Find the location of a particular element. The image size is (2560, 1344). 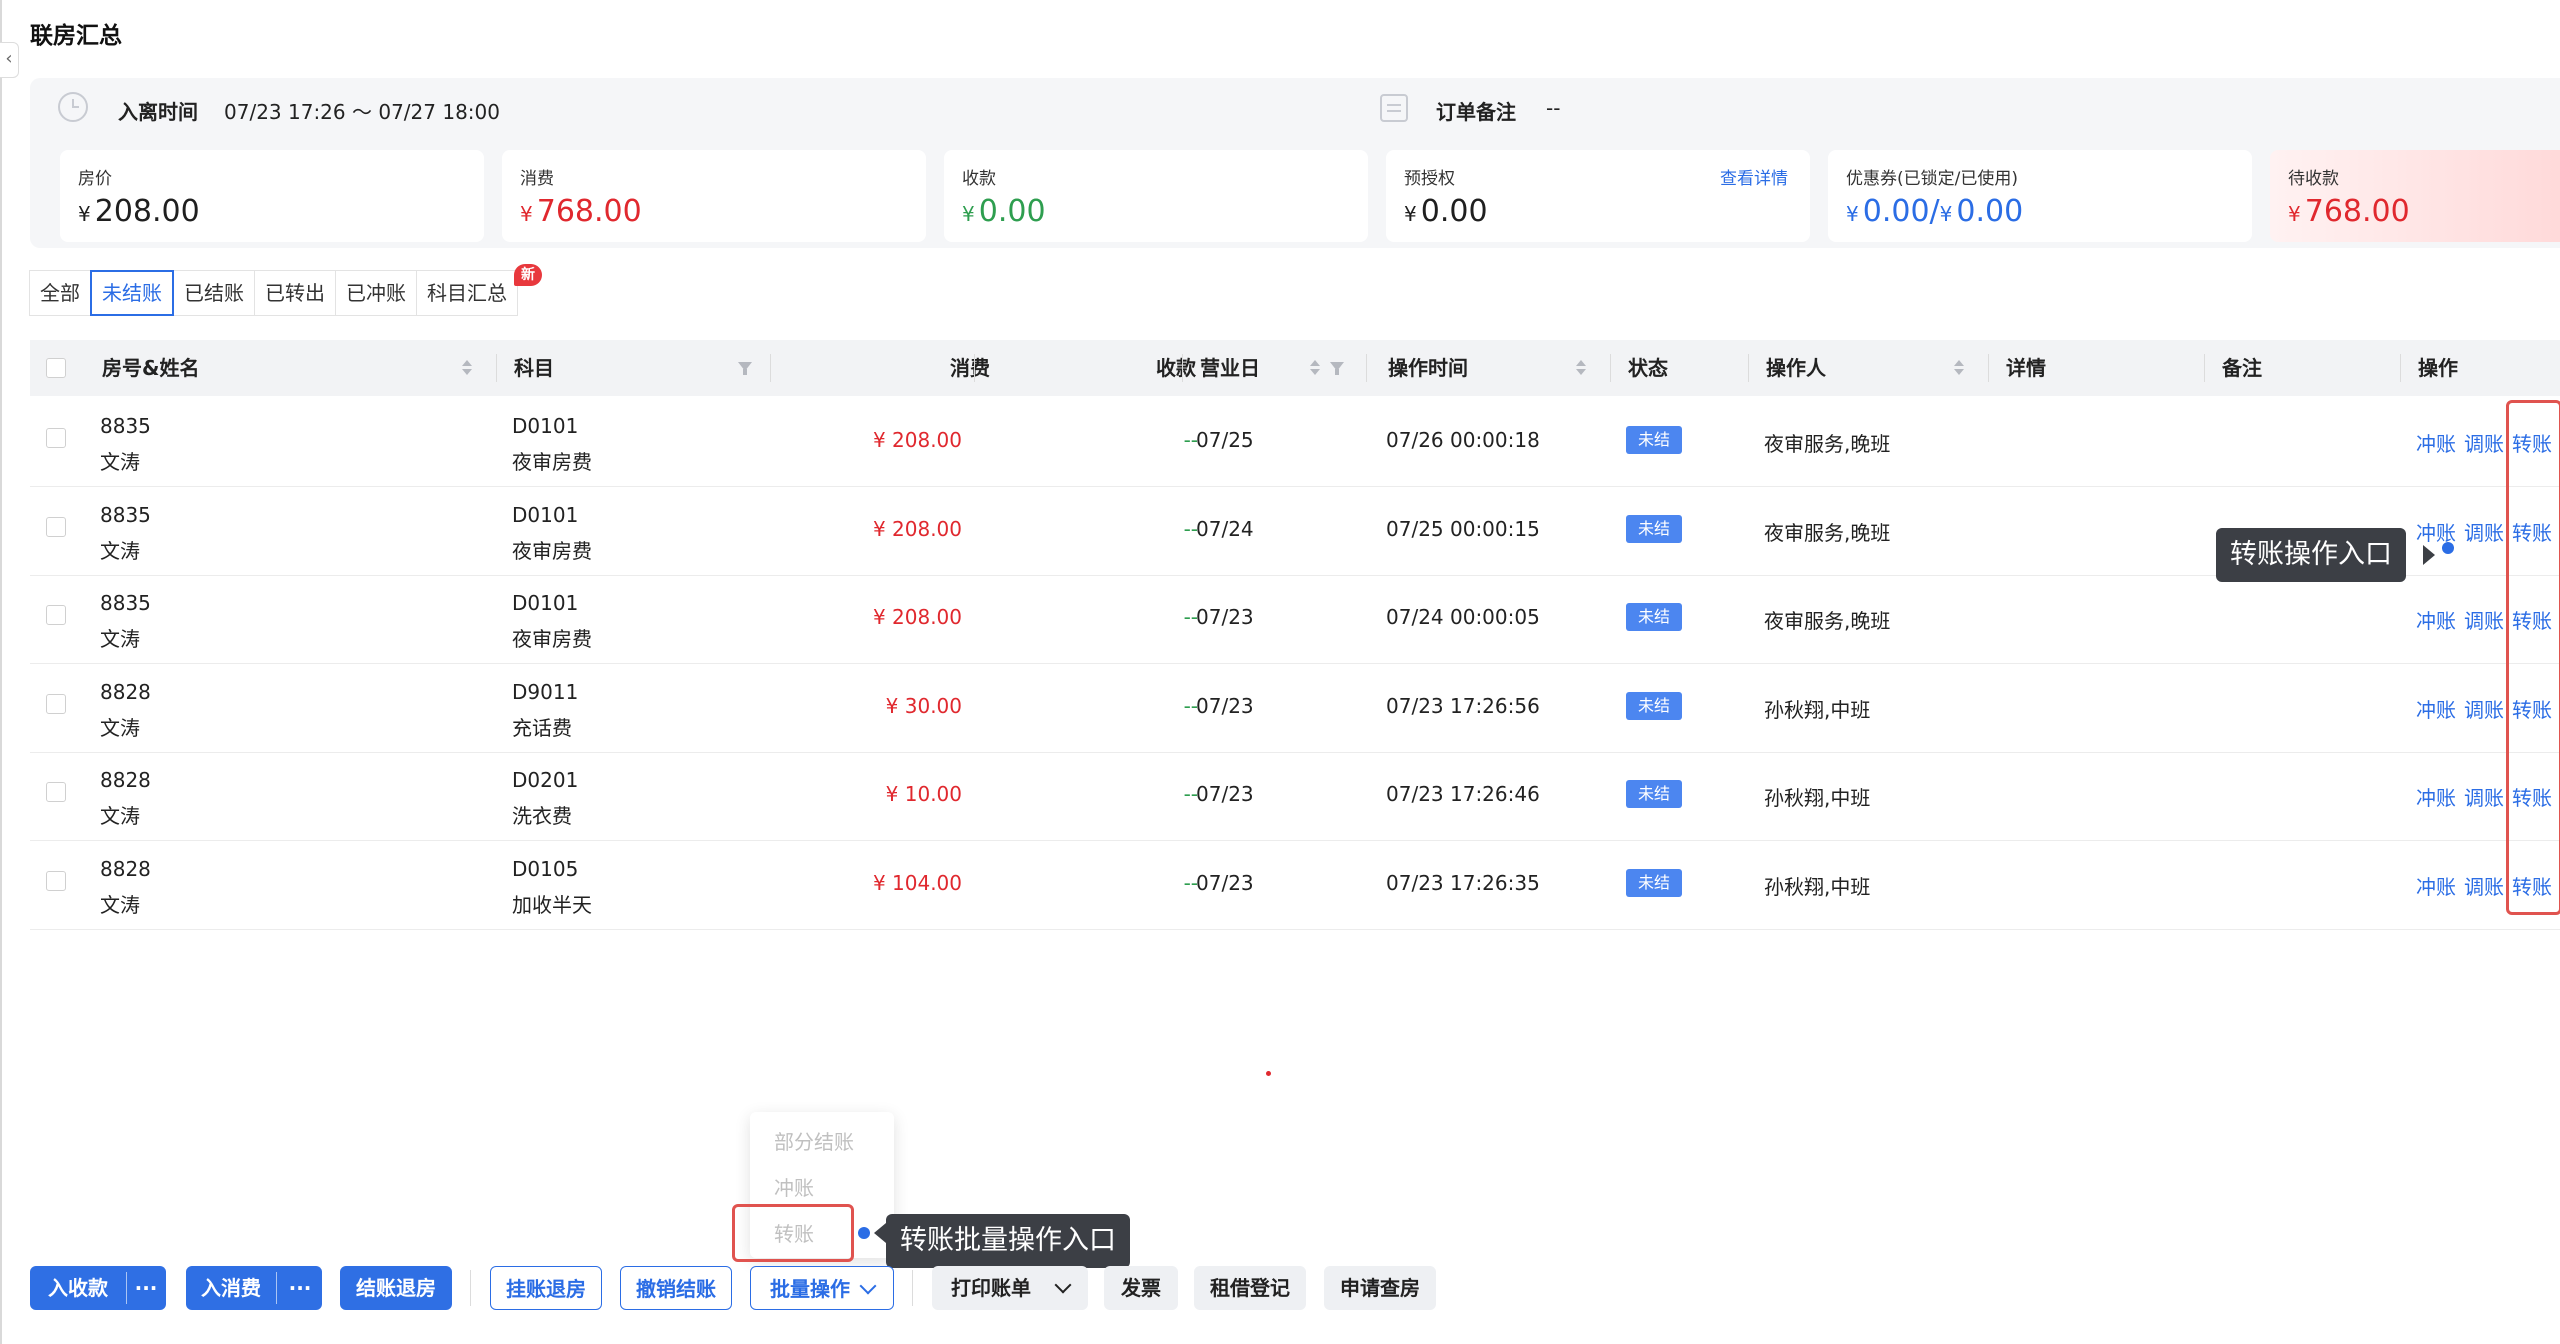

select-all-checkbox is located at coordinates (56, 368).